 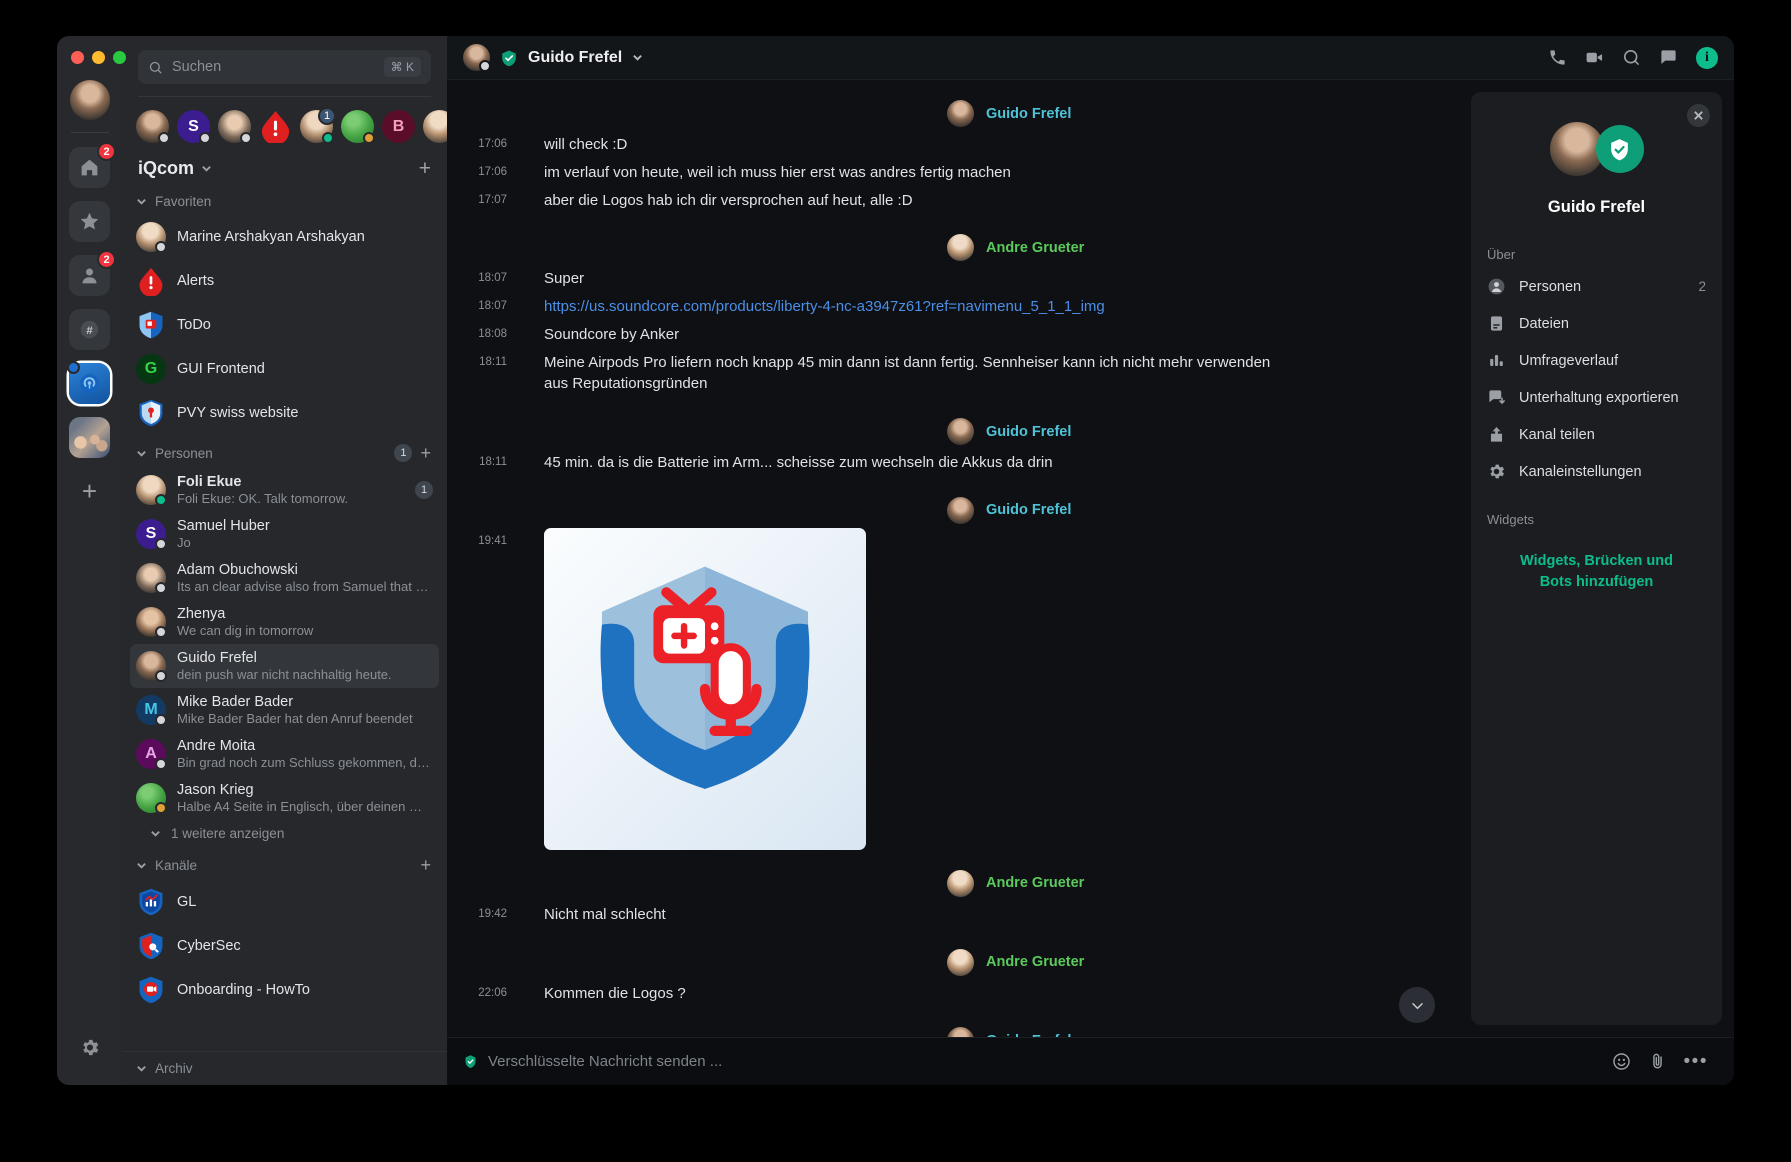 What do you see at coordinates (284, 67) in the screenshot?
I see `search-input: Suchen ⌘ K` at bounding box center [284, 67].